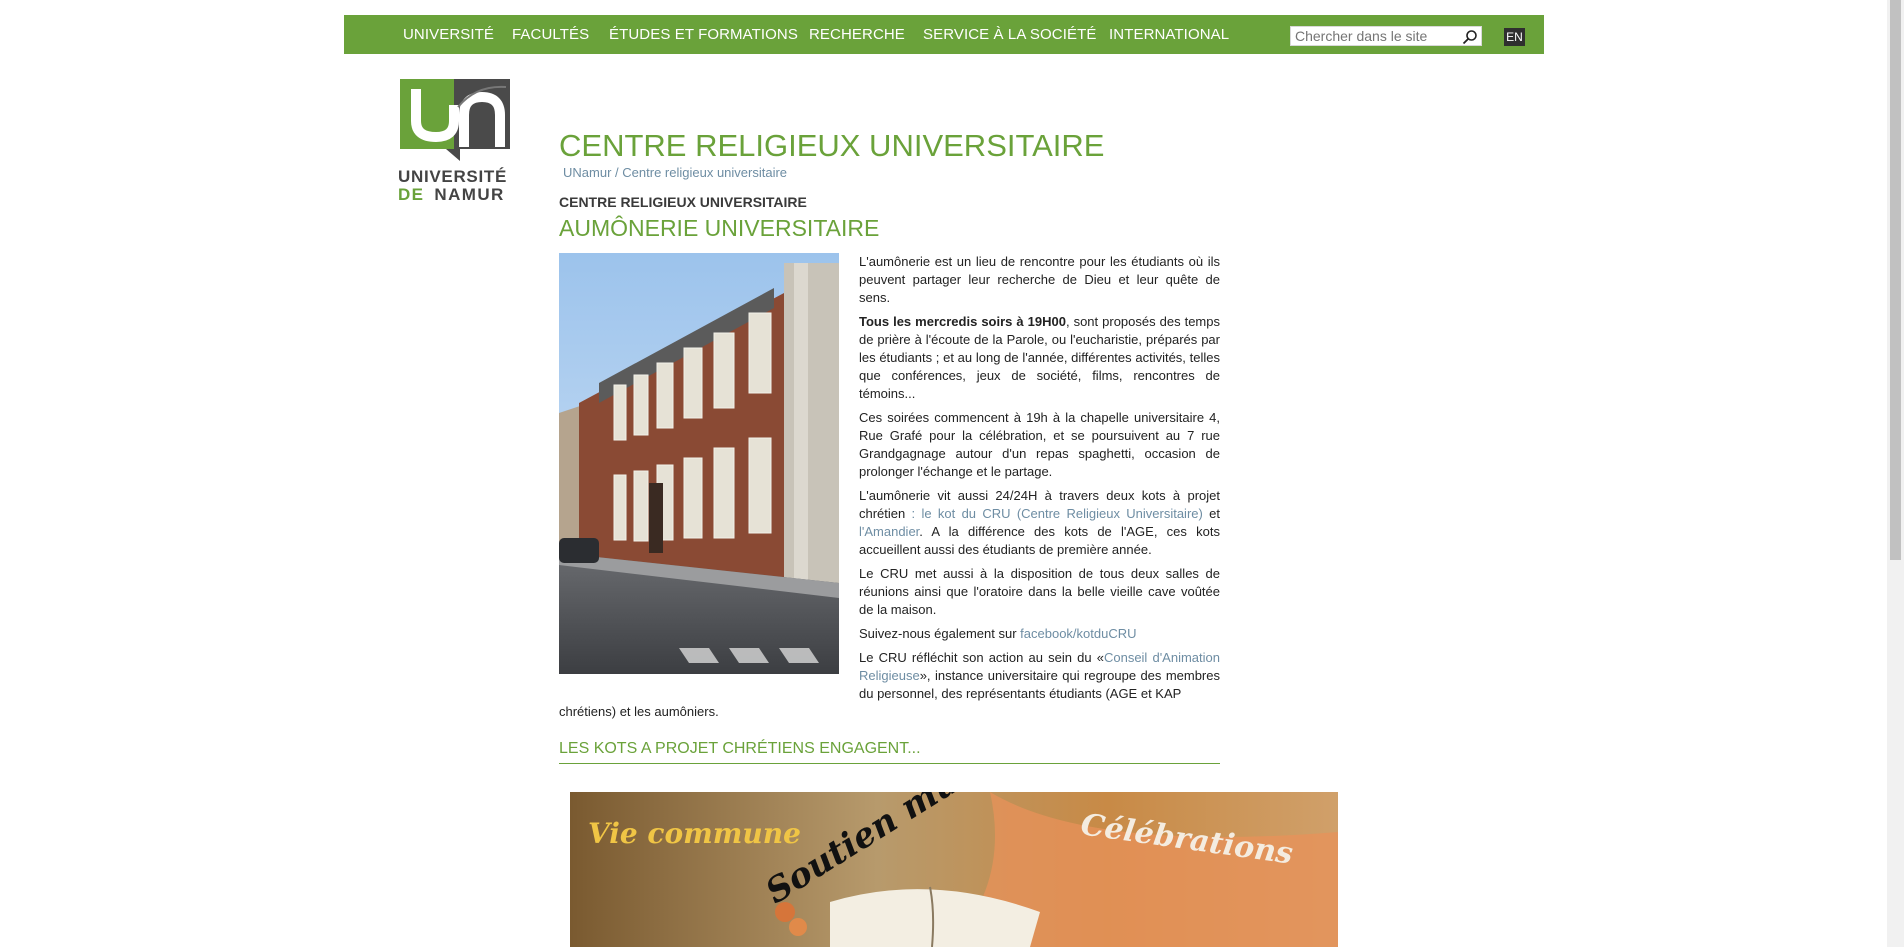  I want to click on search-icon, so click(1470, 37).